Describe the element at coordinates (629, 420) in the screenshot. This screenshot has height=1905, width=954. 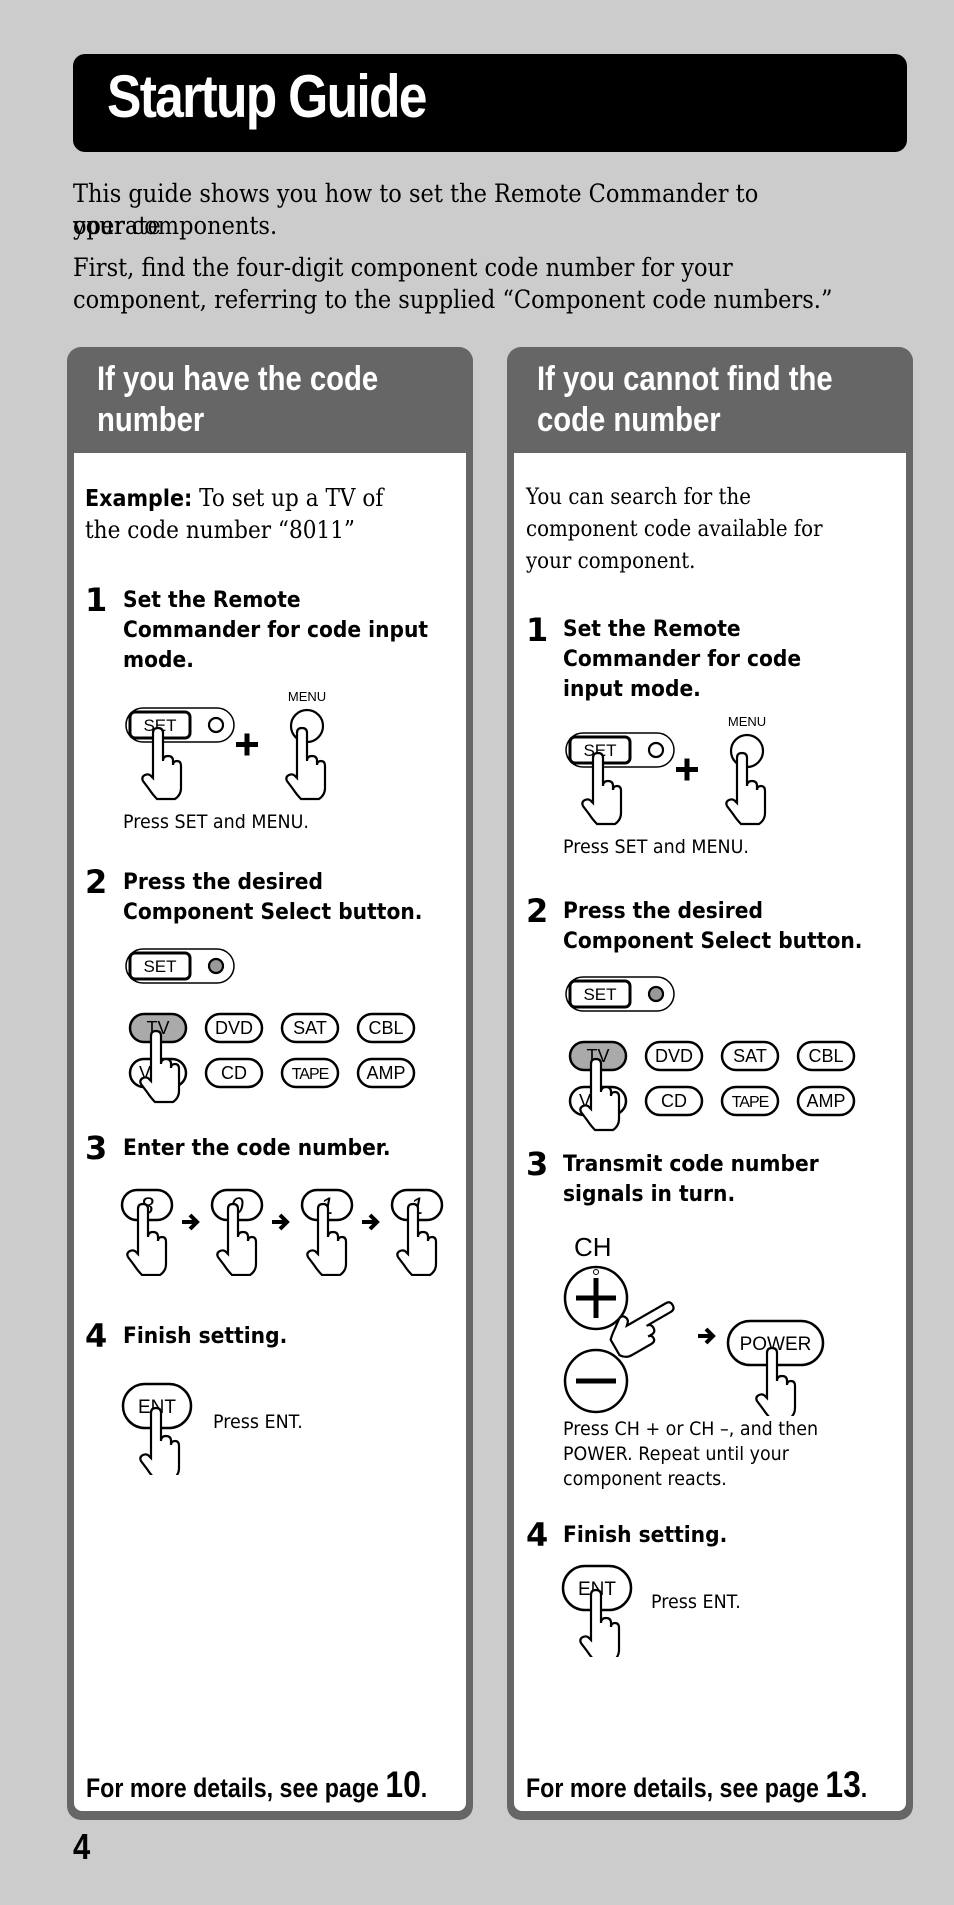
I see `panel-title-line: code number` at that location.